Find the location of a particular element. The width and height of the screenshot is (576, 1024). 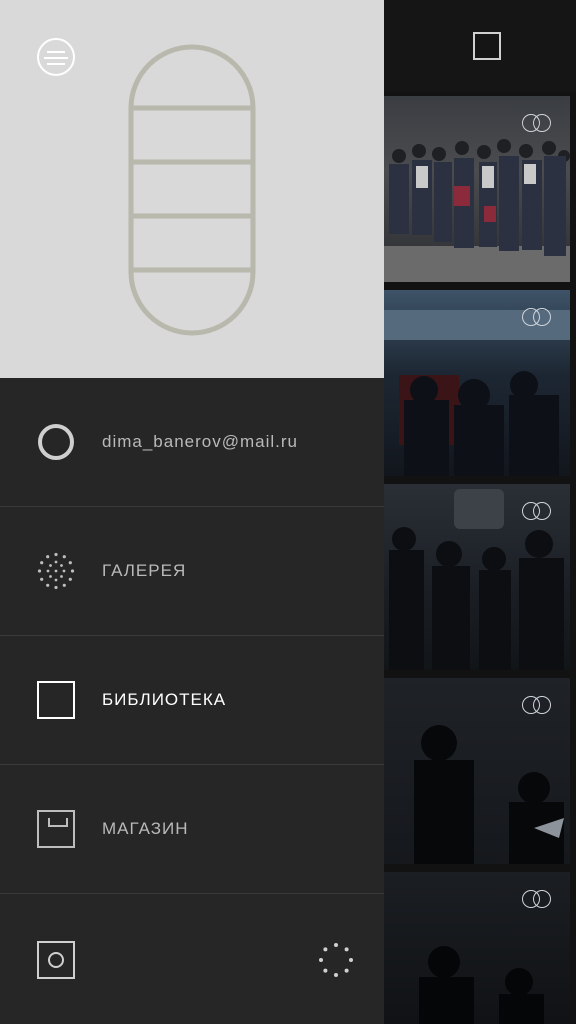

menu-item-shop: МАГАЗИН is located at coordinates (192, 829).